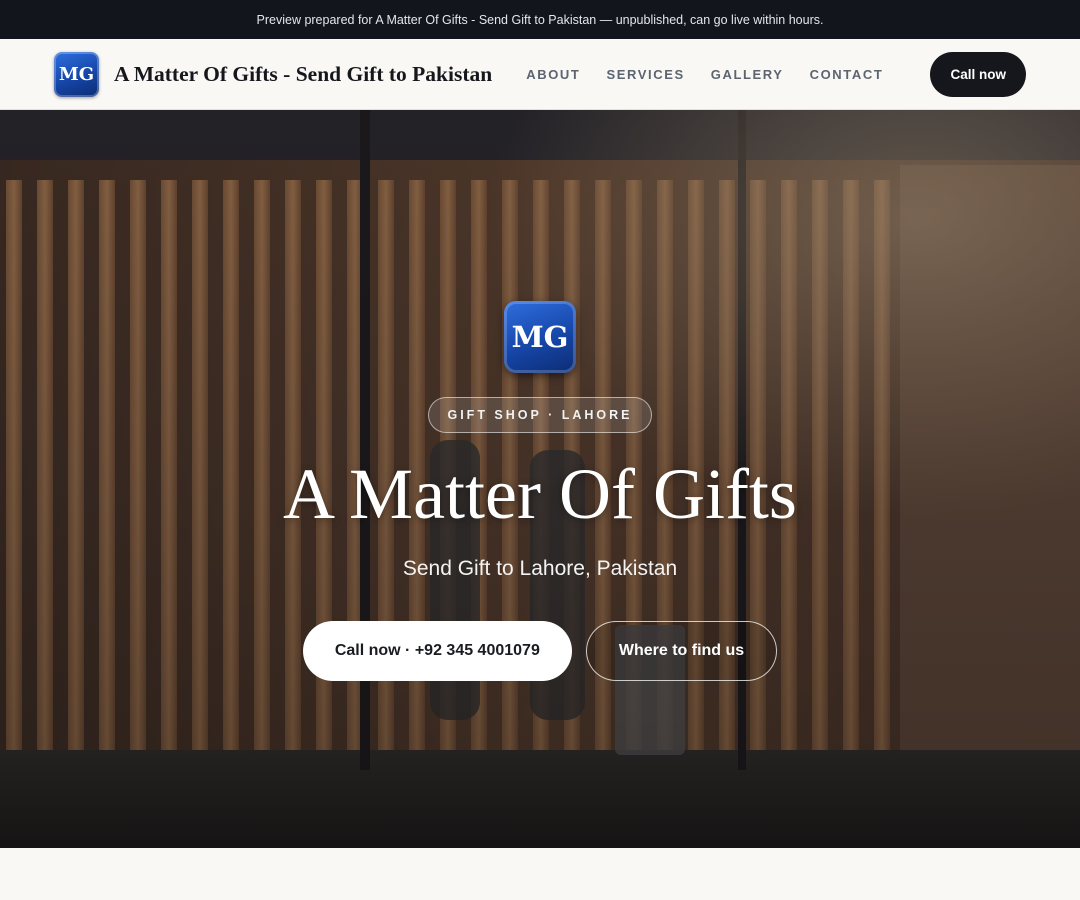 The width and height of the screenshot is (1080, 900). I want to click on hero-call-button: Call now · +92 345 4001079, so click(437, 651).